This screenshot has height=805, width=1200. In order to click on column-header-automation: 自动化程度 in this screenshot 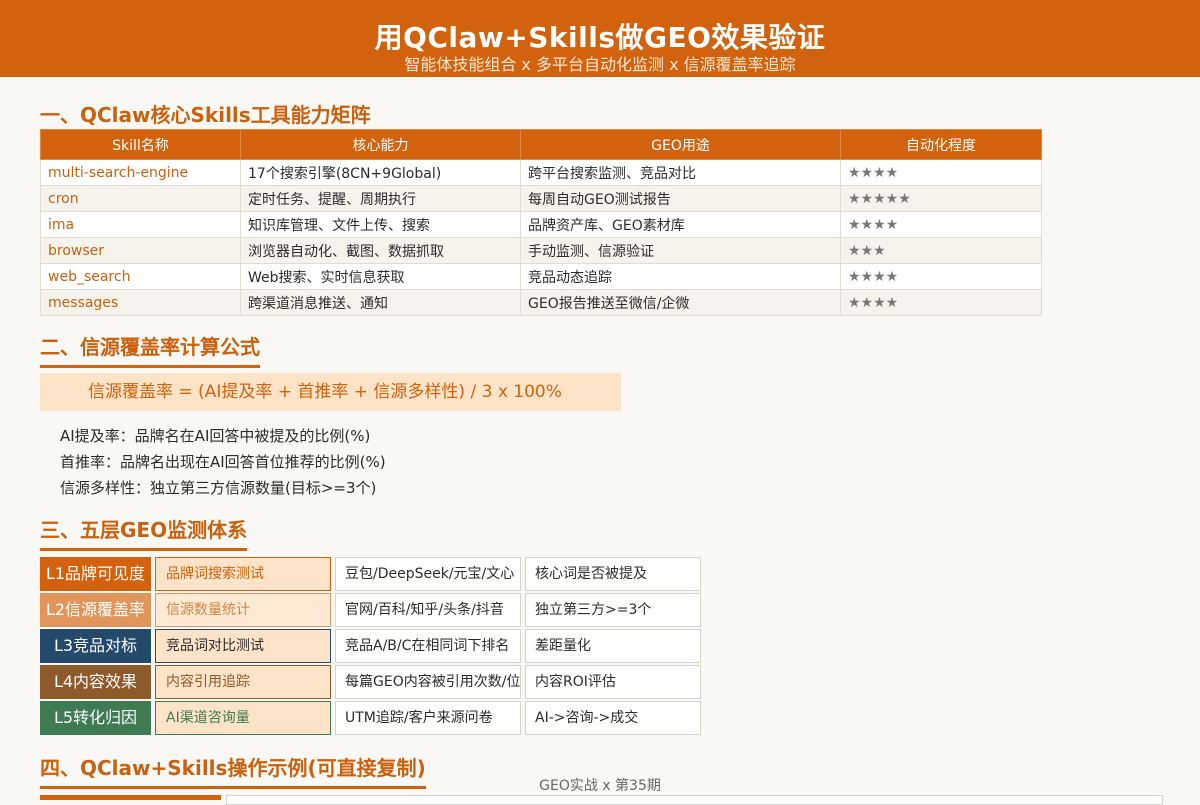, I will do `click(941, 144)`.